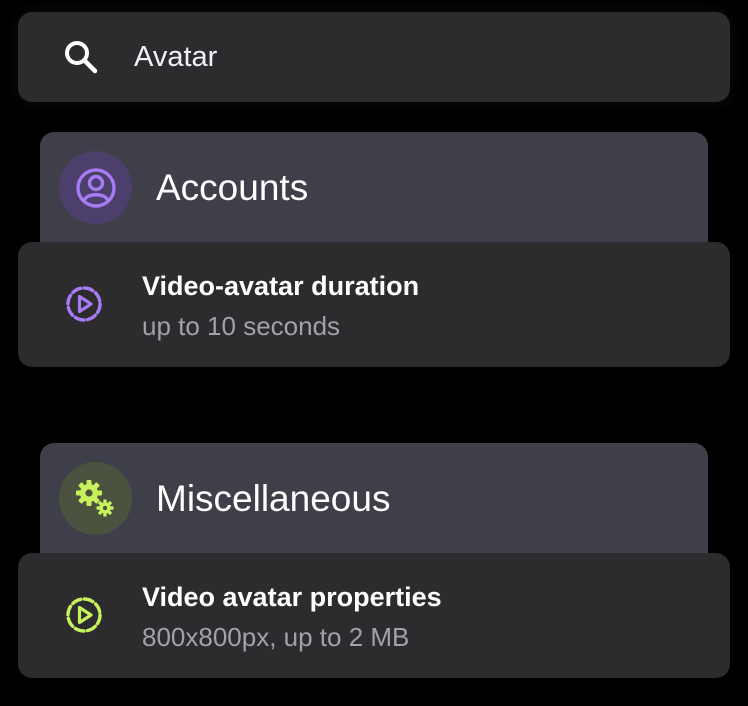 Image resolution: width=748 pixels, height=706 pixels. What do you see at coordinates (281, 286) in the screenshot?
I see `result-title: Video-avatar duration` at bounding box center [281, 286].